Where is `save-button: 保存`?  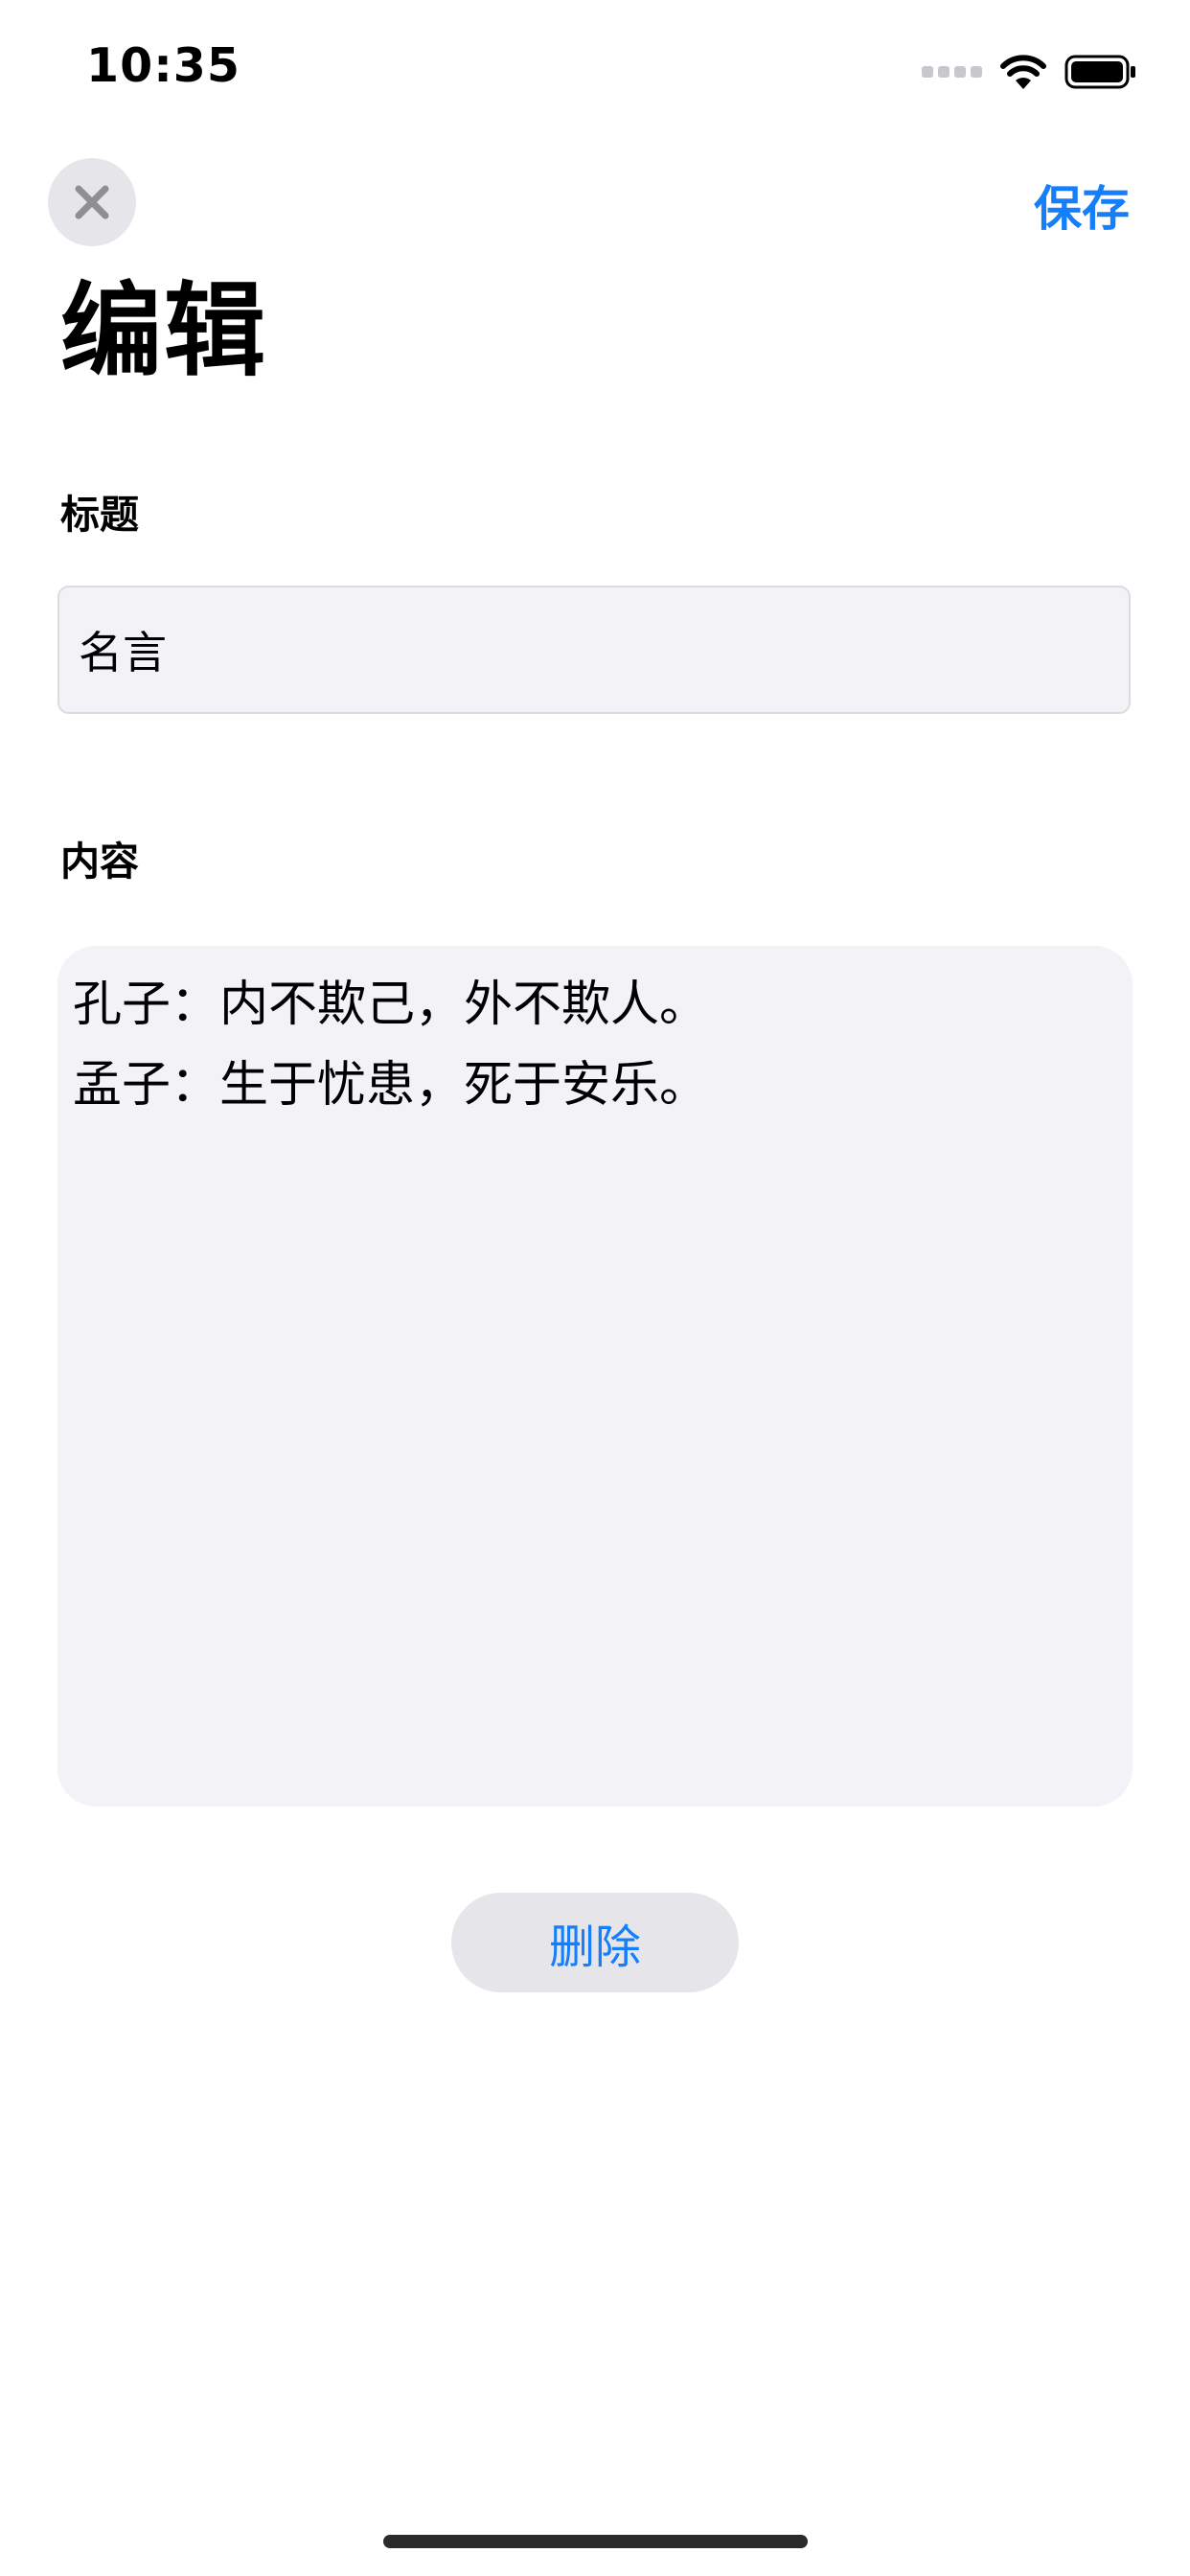
save-button: 保存 is located at coordinates (1082, 205).